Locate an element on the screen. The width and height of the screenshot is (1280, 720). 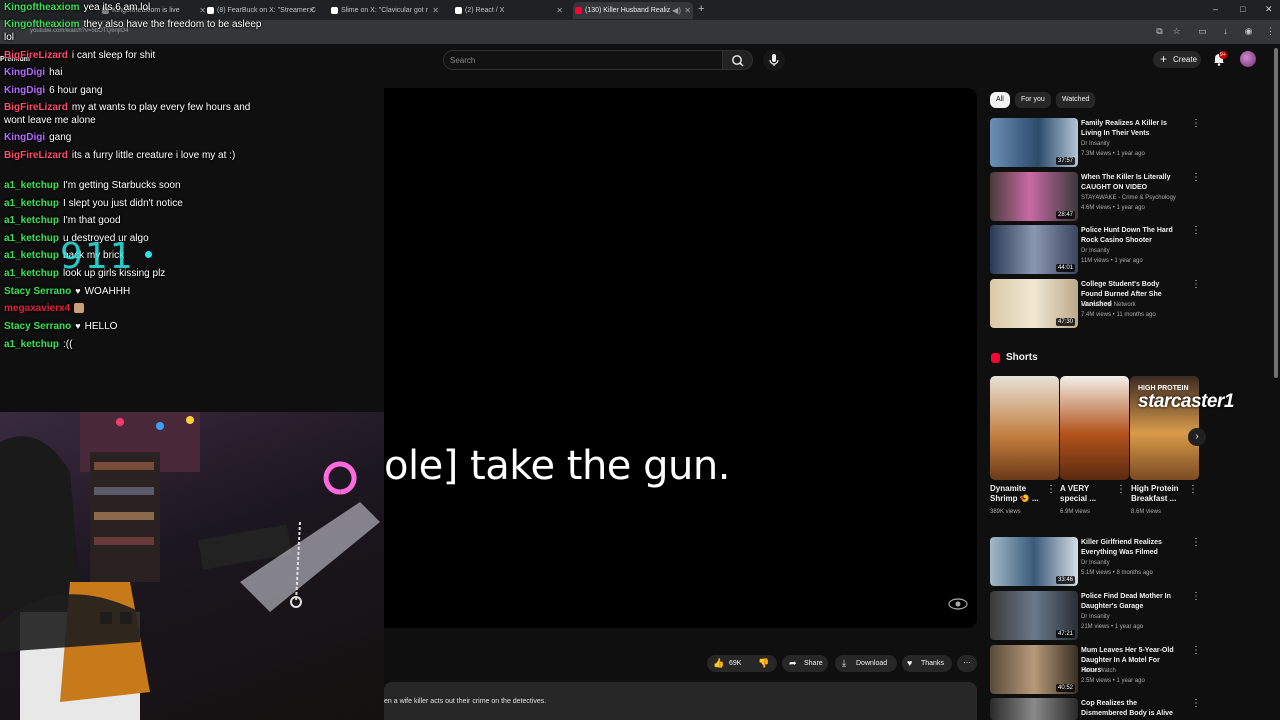
browser-tab-active: (130) Killer Husband Realiz ◀) ✕ is located at coordinates (633, 10).